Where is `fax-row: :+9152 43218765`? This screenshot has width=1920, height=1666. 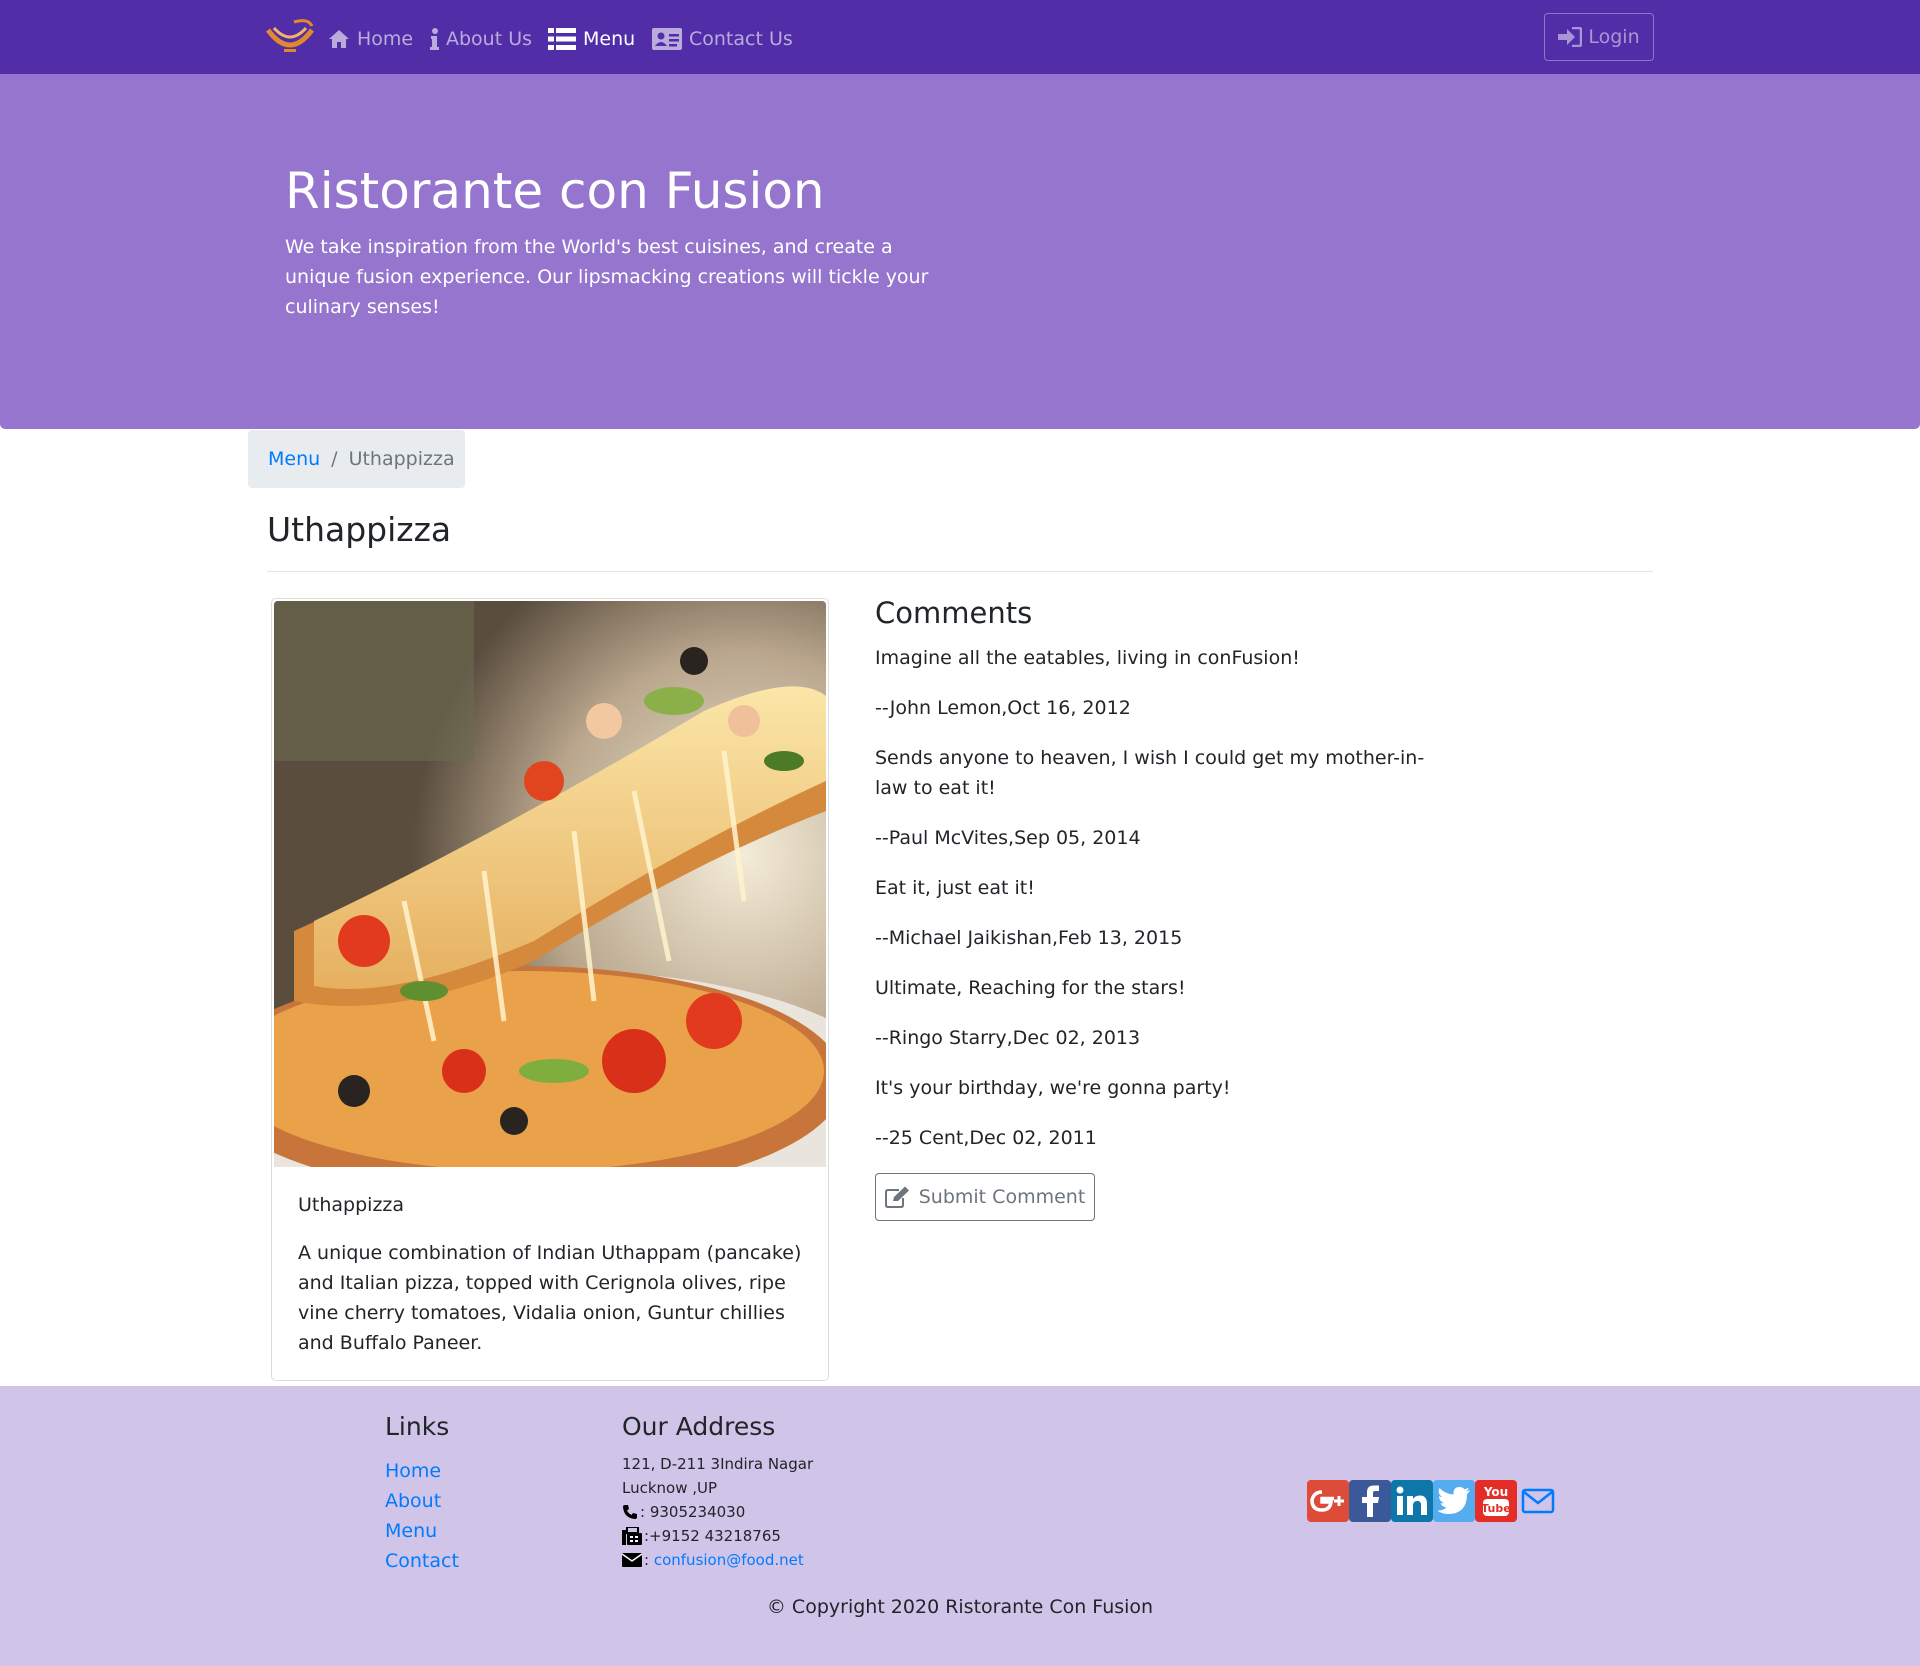 fax-row: :+9152 43218765 is located at coordinates (717, 1536).